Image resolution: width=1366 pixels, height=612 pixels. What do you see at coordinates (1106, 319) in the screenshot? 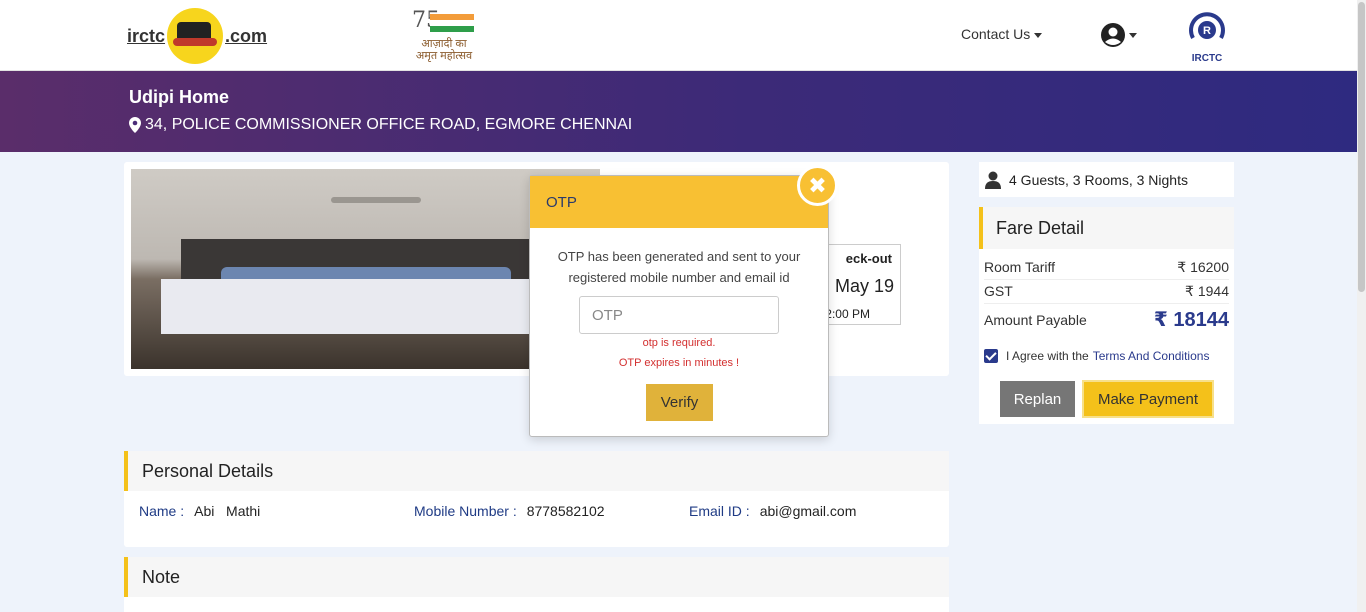
I see `amount-payable-row: Amount Payable ₹ 18144` at bounding box center [1106, 319].